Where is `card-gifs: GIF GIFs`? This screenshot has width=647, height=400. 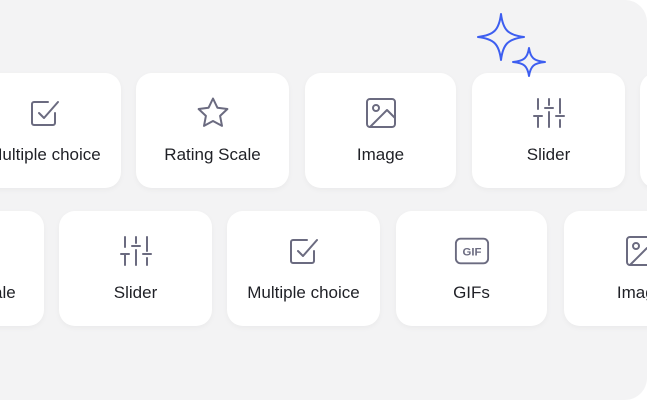 card-gifs: GIF GIFs is located at coordinates (471, 268).